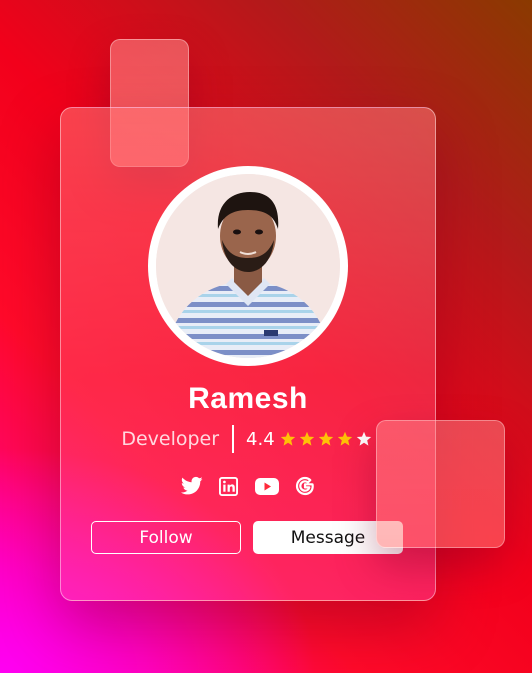  What do you see at coordinates (170, 439) in the screenshot?
I see `profile-role: Developer` at bounding box center [170, 439].